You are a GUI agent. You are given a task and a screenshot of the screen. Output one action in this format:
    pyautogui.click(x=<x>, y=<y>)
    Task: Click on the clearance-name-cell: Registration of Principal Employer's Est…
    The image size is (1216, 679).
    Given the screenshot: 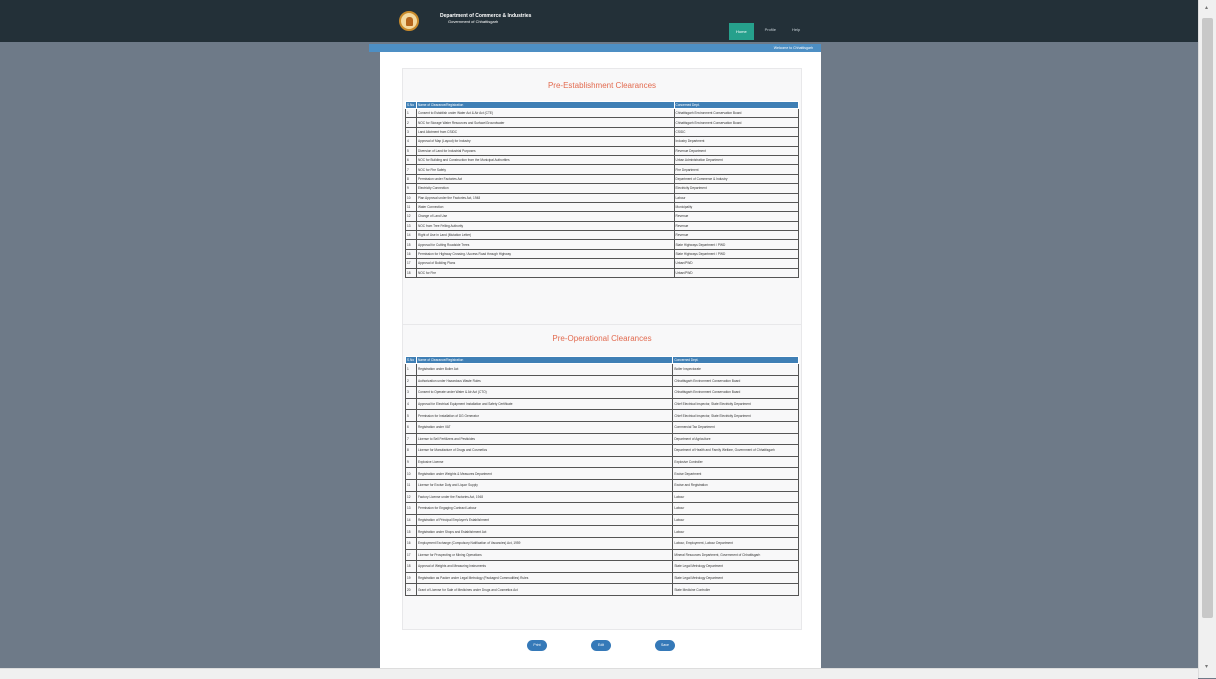 What is the action you would take?
    pyautogui.click(x=544, y=520)
    